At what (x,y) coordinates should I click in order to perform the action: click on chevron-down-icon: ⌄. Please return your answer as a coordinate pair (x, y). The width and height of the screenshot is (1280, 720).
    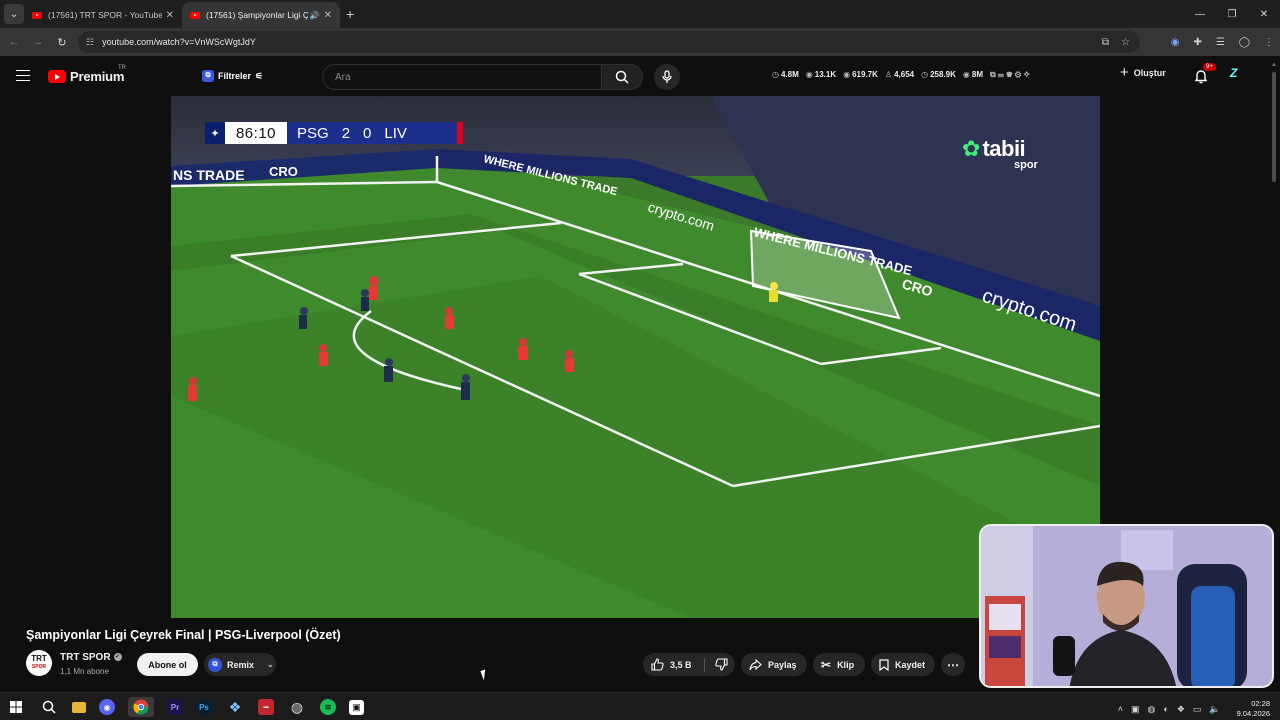
    Looking at the image, I should click on (270, 664).